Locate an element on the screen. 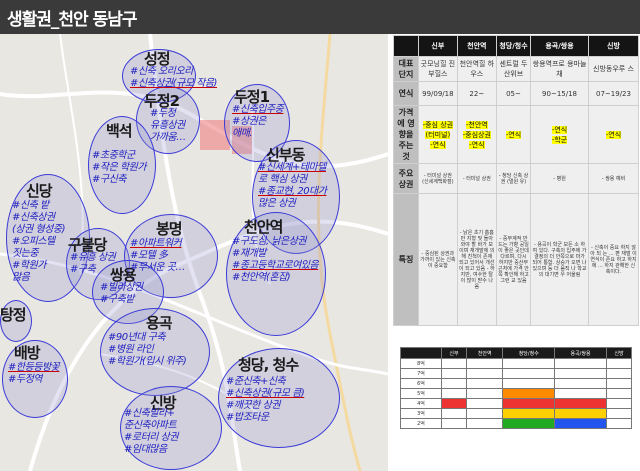 This screenshot has width=640, height=471. table-row: 연식 99/09/18 22~ 05~ 90~15/18 07~19/23 is located at coordinates (516, 93).